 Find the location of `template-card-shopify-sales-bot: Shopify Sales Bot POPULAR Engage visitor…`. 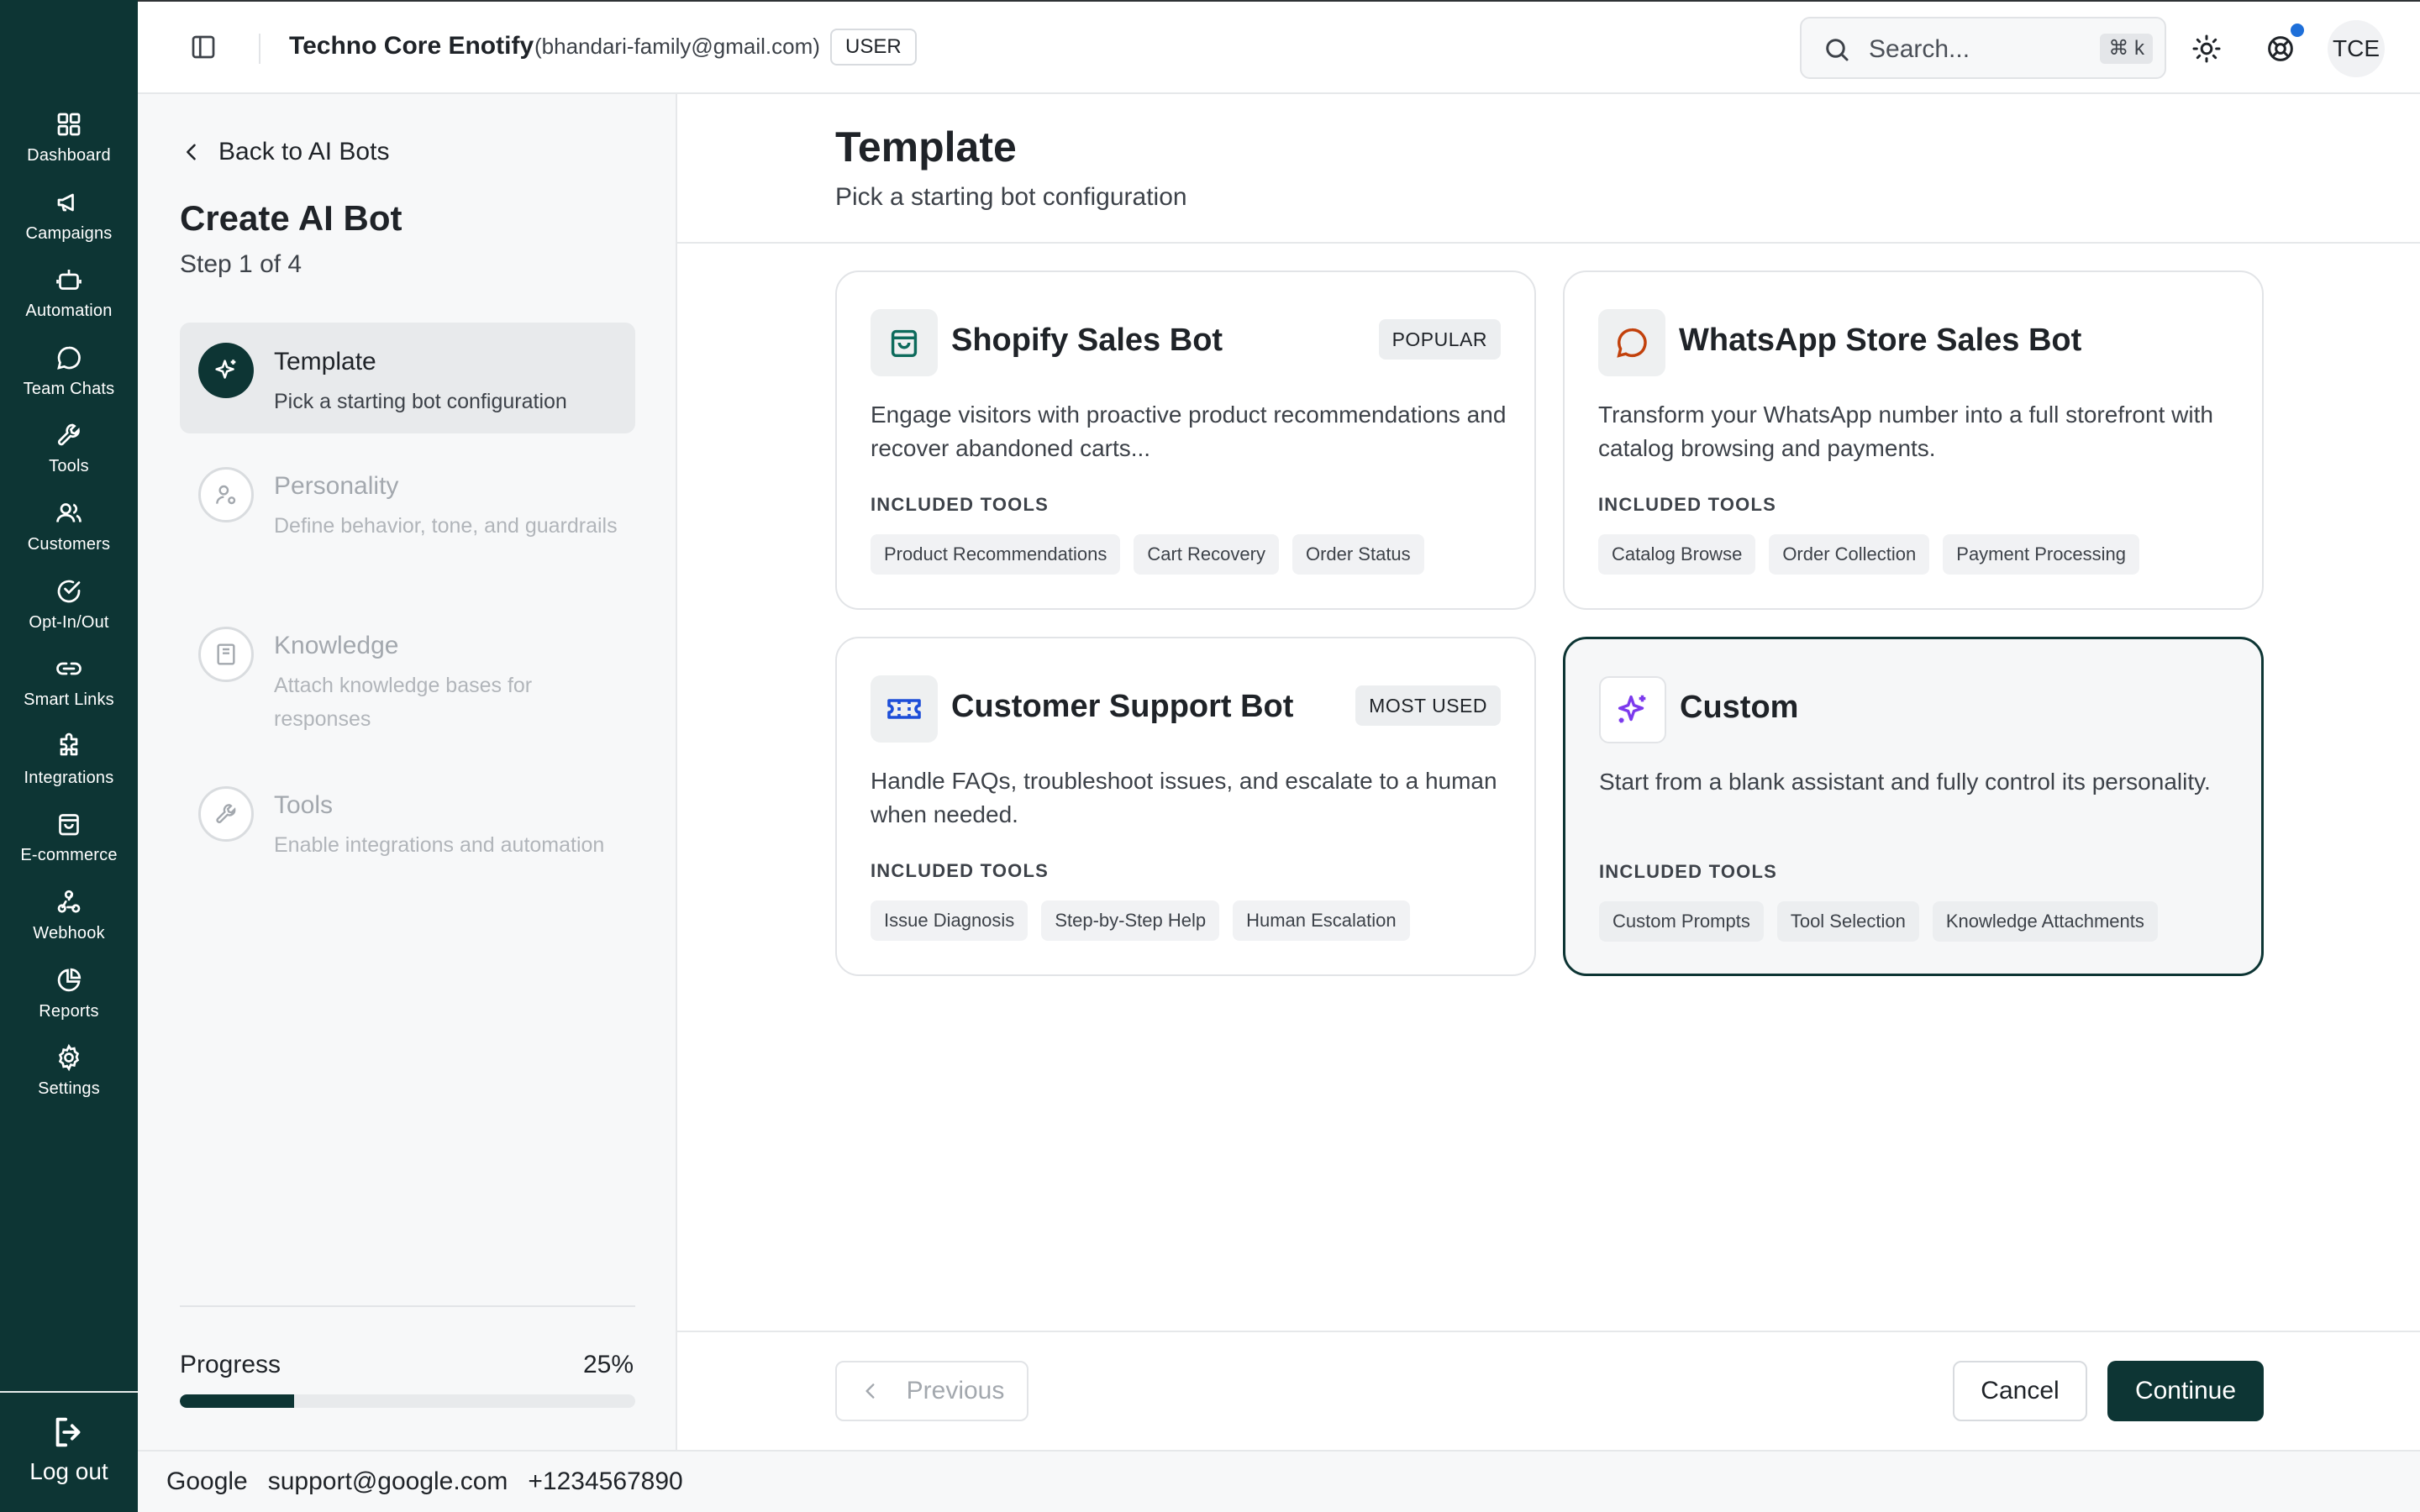

template-card-shopify-sales-bot: Shopify Sales Bot POPULAR Engage visitor… is located at coordinates (1185, 440).